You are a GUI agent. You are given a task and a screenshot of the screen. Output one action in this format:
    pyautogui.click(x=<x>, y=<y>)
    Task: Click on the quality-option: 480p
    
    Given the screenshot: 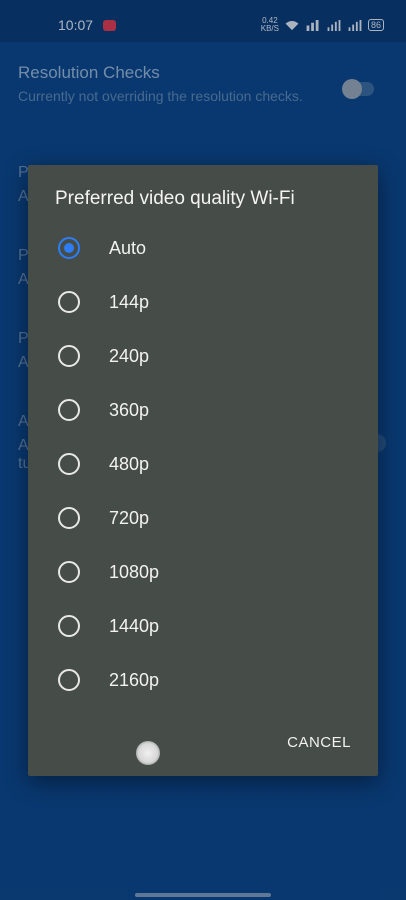 What is the action you would take?
    pyautogui.click(x=203, y=464)
    